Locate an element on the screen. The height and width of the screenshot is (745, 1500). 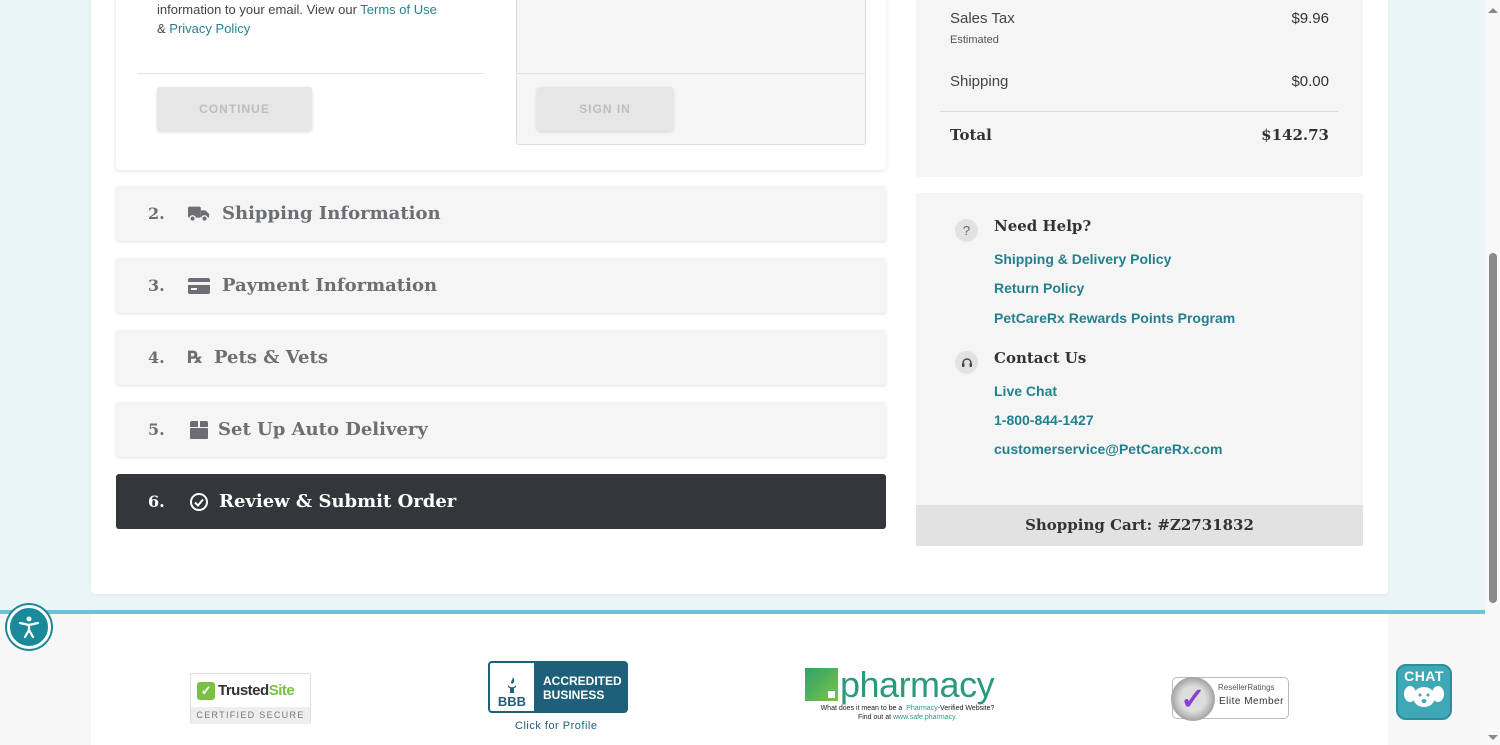
step-pets-and-vets: 4. ℞ Pets & Vets is located at coordinates (501, 357).